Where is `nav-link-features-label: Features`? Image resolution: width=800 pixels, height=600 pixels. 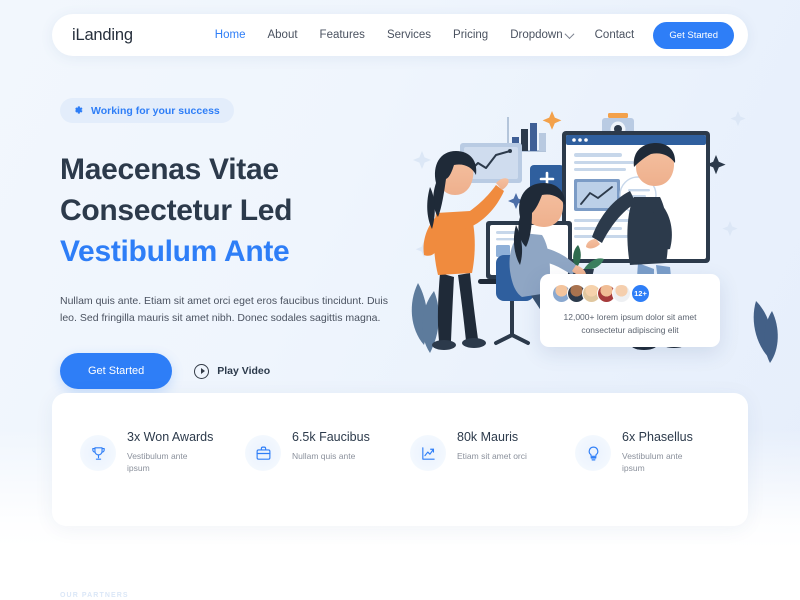
nav-link-features-label: Features is located at coordinates (342, 35).